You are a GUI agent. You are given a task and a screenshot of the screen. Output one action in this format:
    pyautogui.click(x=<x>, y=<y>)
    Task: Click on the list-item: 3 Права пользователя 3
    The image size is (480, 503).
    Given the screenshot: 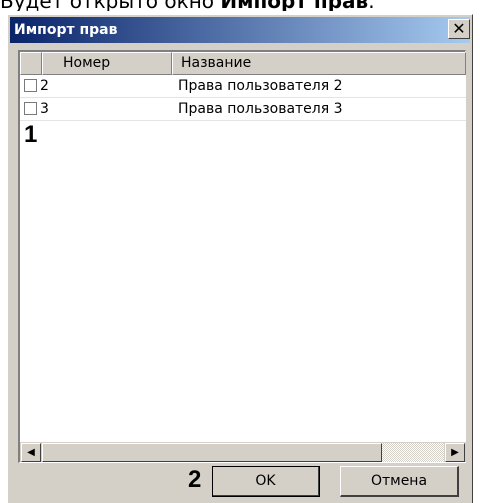 What is the action you would take?
    pyautogui.click(x=243, y=109)
    